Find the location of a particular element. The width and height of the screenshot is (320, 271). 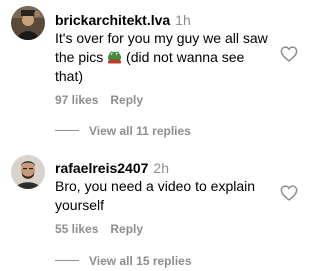

pepe-frog-emoji-icon is located at coordinates (114, 56).